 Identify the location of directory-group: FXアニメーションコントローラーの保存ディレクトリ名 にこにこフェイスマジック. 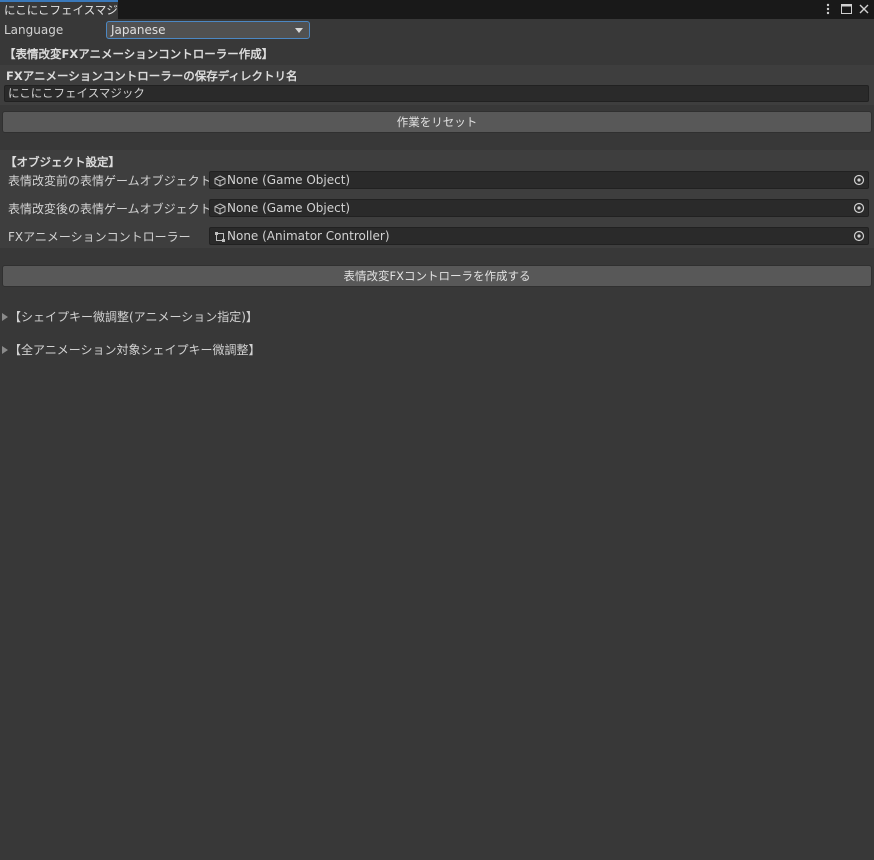
(437, 85).